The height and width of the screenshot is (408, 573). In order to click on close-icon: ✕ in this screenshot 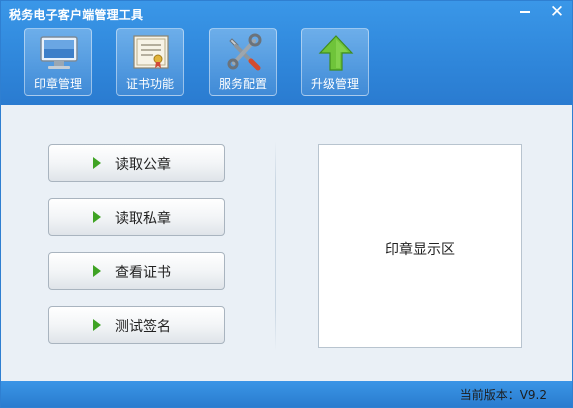, I will do `click(557, 12)`.